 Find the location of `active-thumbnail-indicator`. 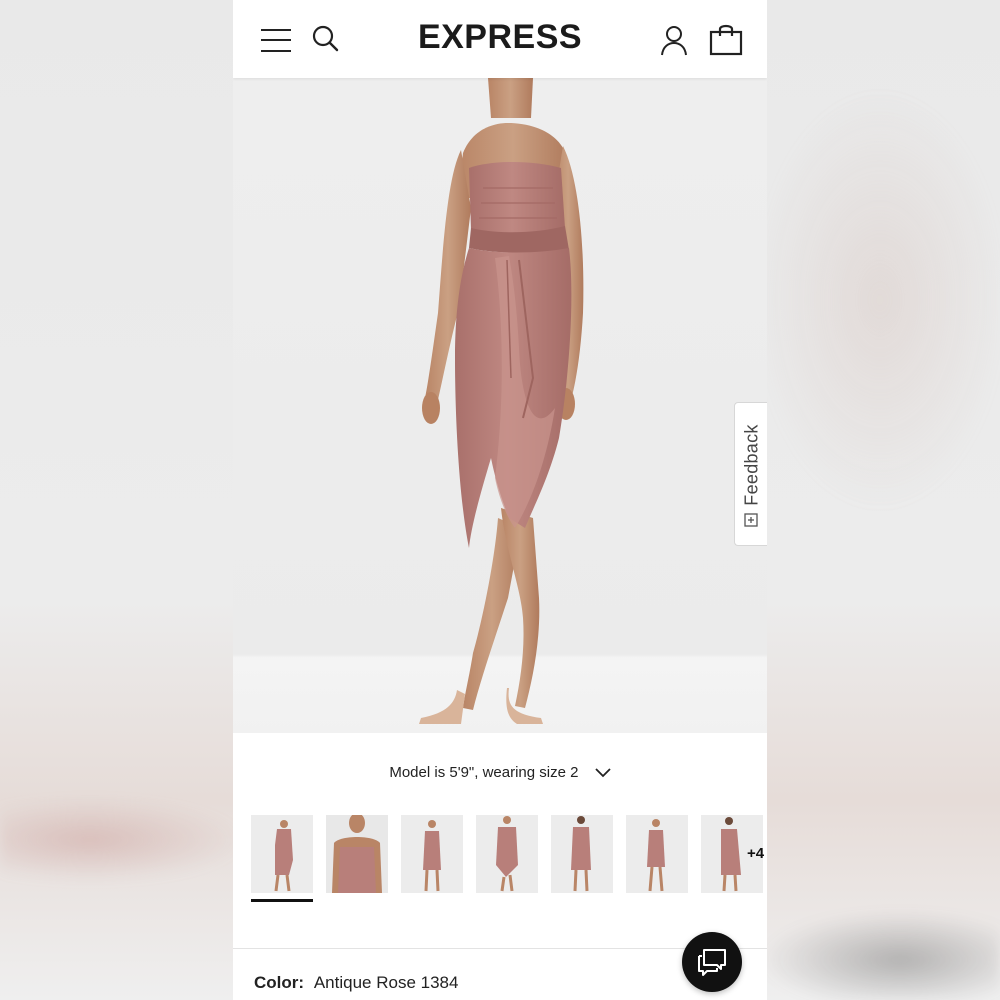

active-thumbnail-indicator is located at coordinates (282, 900).